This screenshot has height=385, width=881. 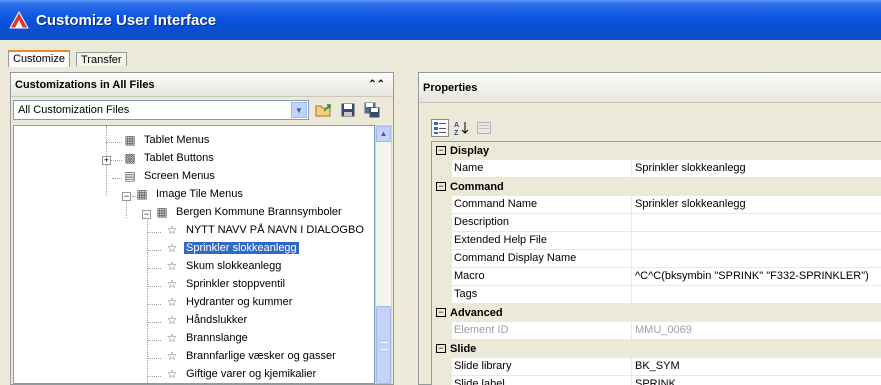 I want to click on collapse-panel-icon: ⌃⌃, so click(x=376, y=84).